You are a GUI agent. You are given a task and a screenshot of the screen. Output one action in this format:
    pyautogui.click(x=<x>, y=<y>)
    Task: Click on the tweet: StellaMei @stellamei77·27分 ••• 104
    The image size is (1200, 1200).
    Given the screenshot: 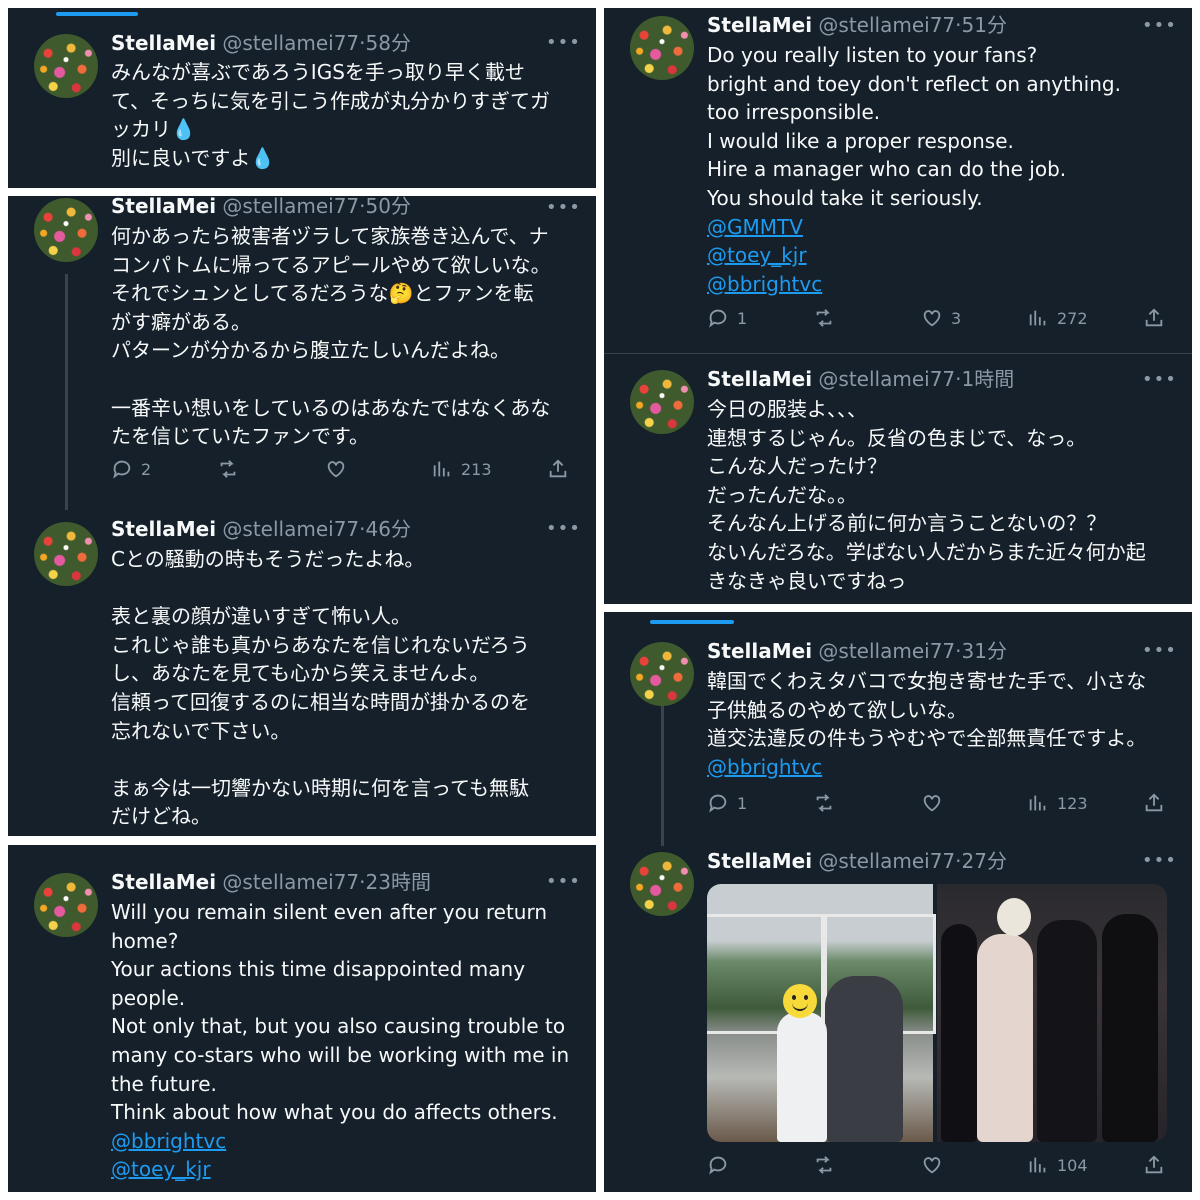 What is the action you would take?
    pyautogui.click(x=898, y=1020)
    